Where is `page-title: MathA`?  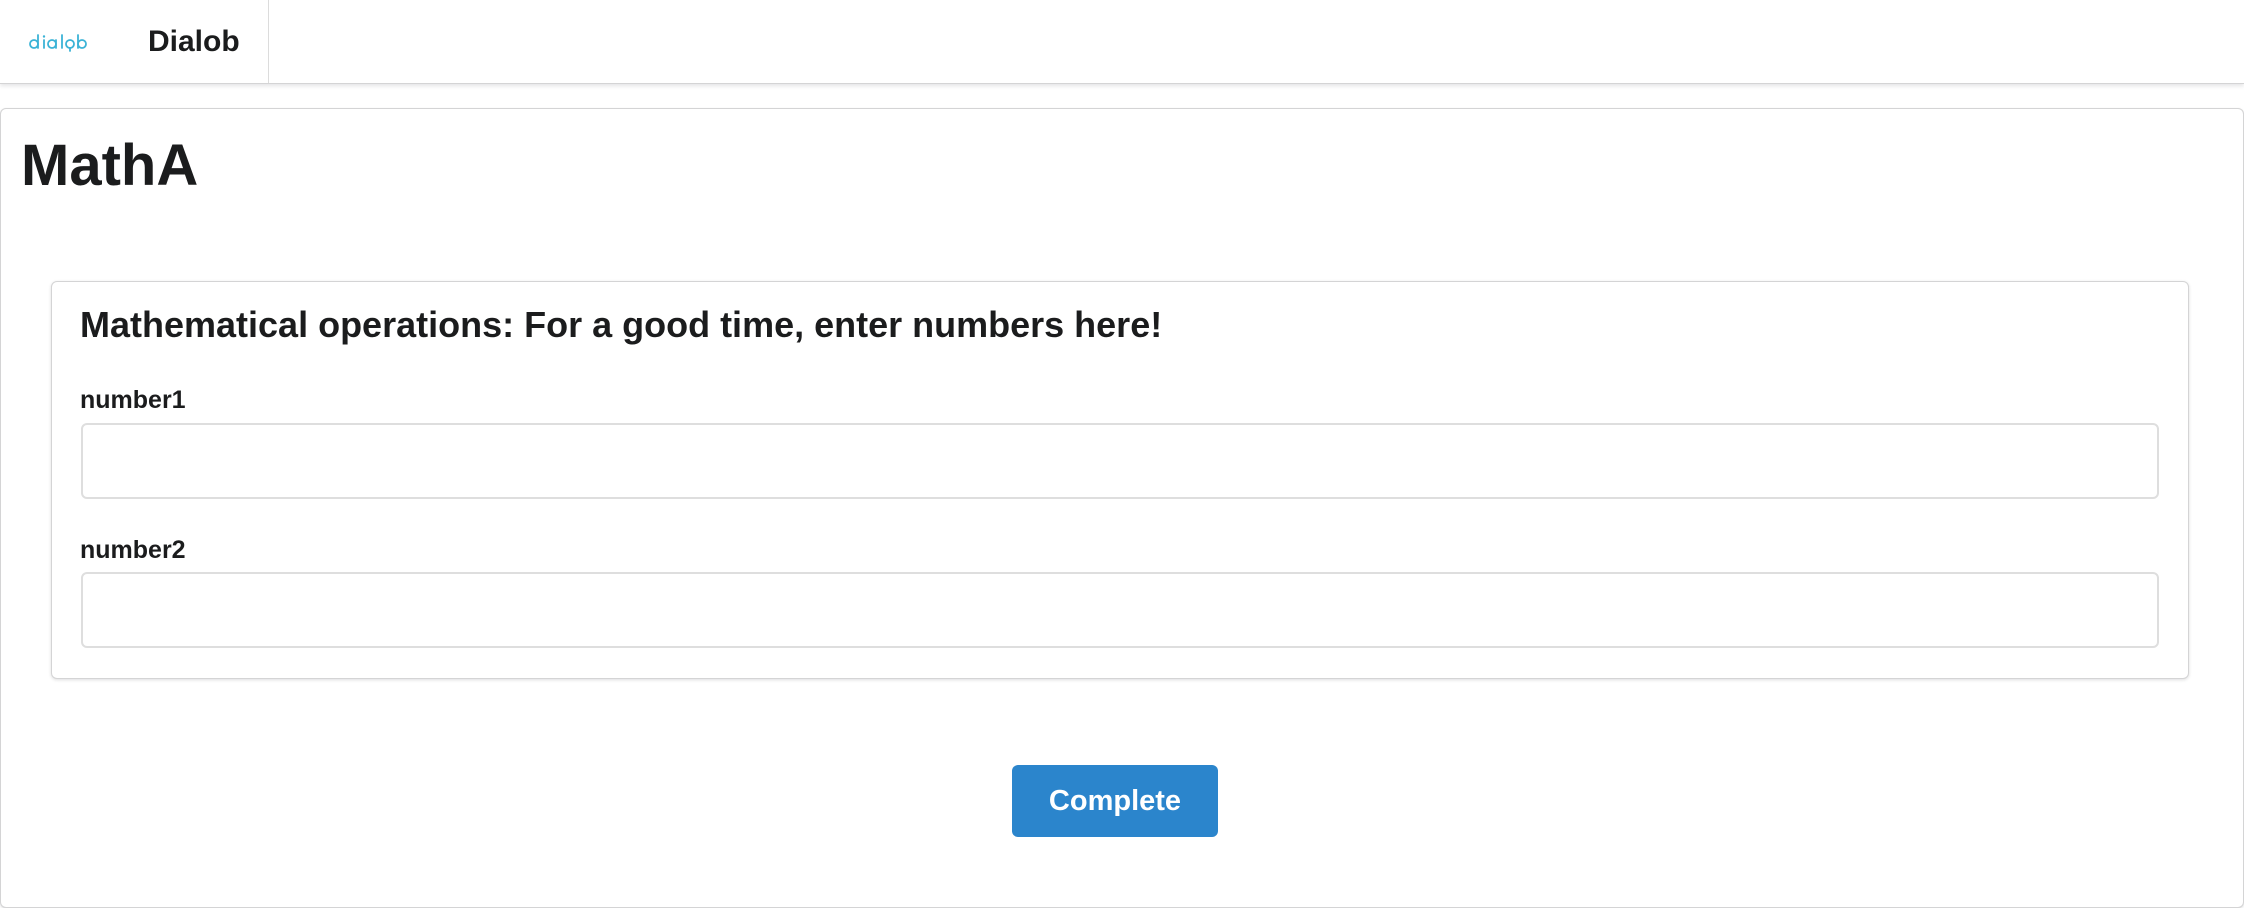 page-title: MathA is located at coordinates (110, 165).